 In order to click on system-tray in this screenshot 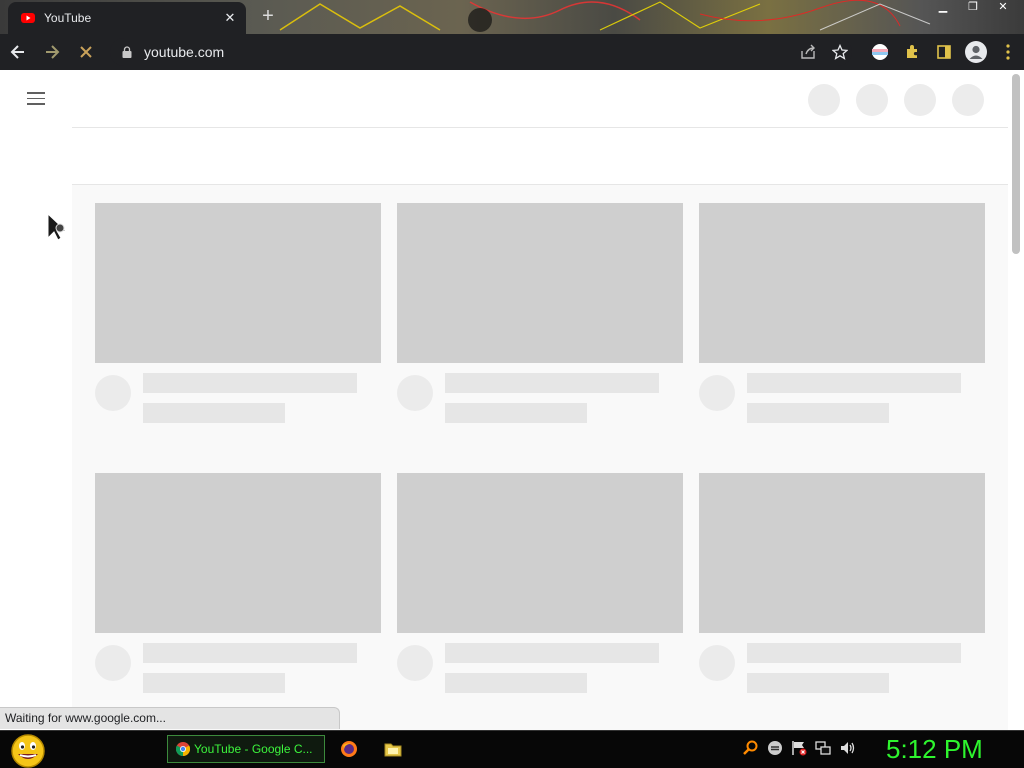, I will do `click(799, 748)`.